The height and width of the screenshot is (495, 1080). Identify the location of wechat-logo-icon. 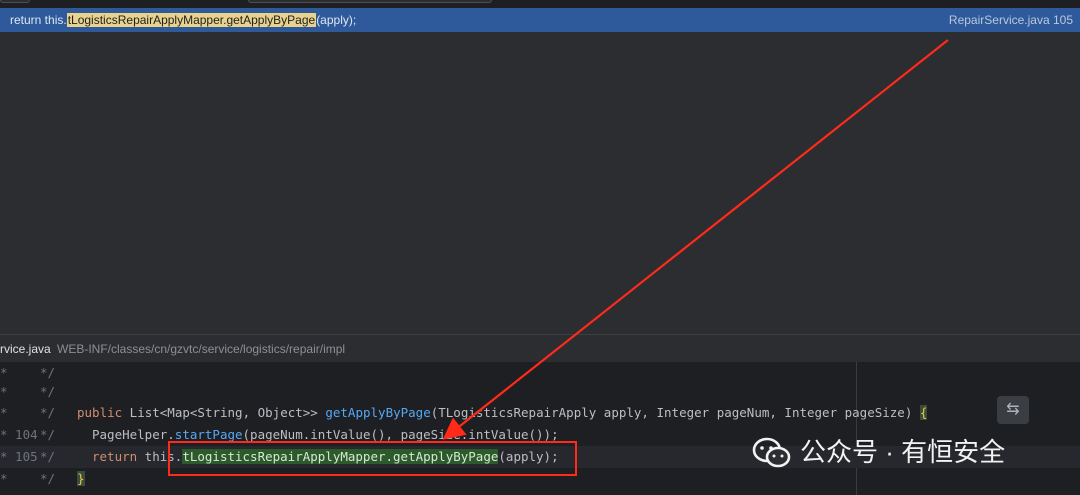
(771, 452).